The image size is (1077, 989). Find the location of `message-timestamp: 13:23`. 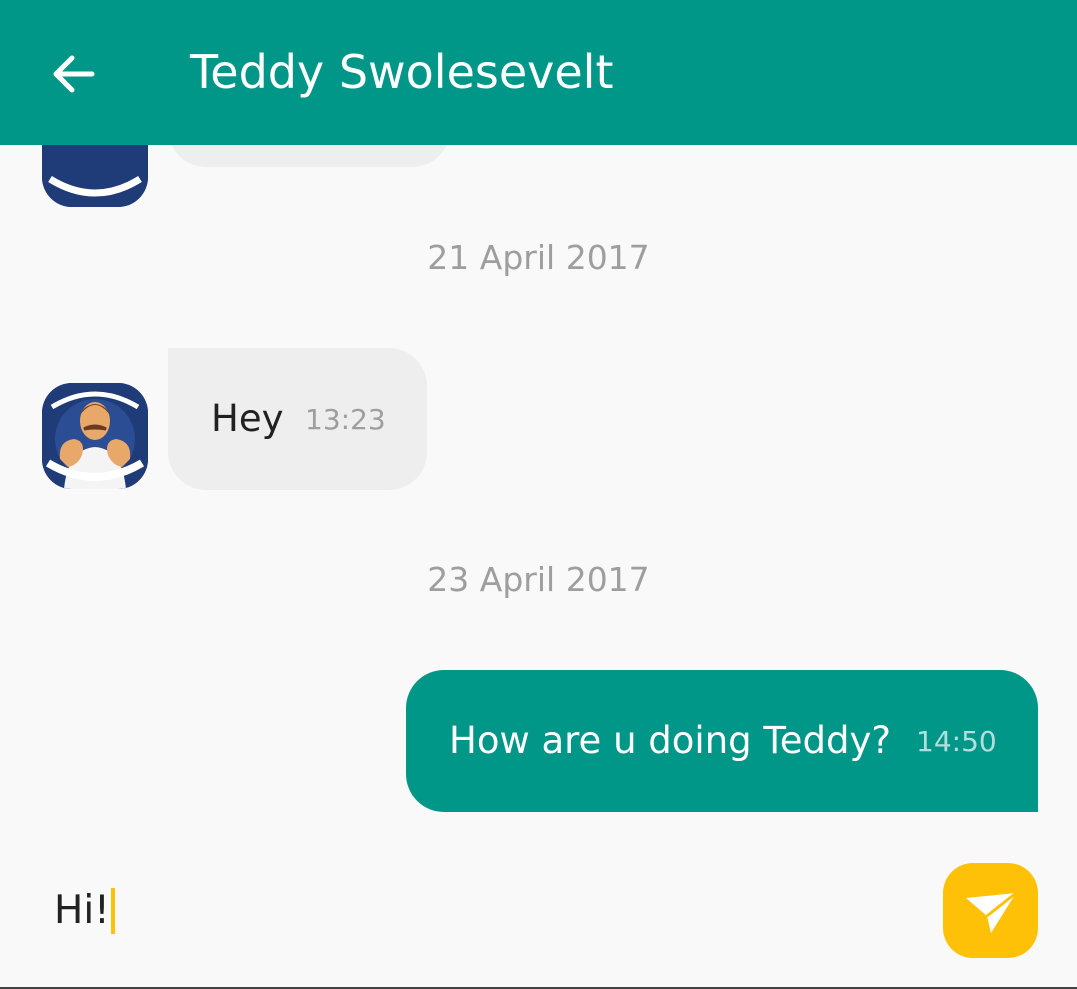

message-timestamp: 13:23 is located at coordinates (345, 419).